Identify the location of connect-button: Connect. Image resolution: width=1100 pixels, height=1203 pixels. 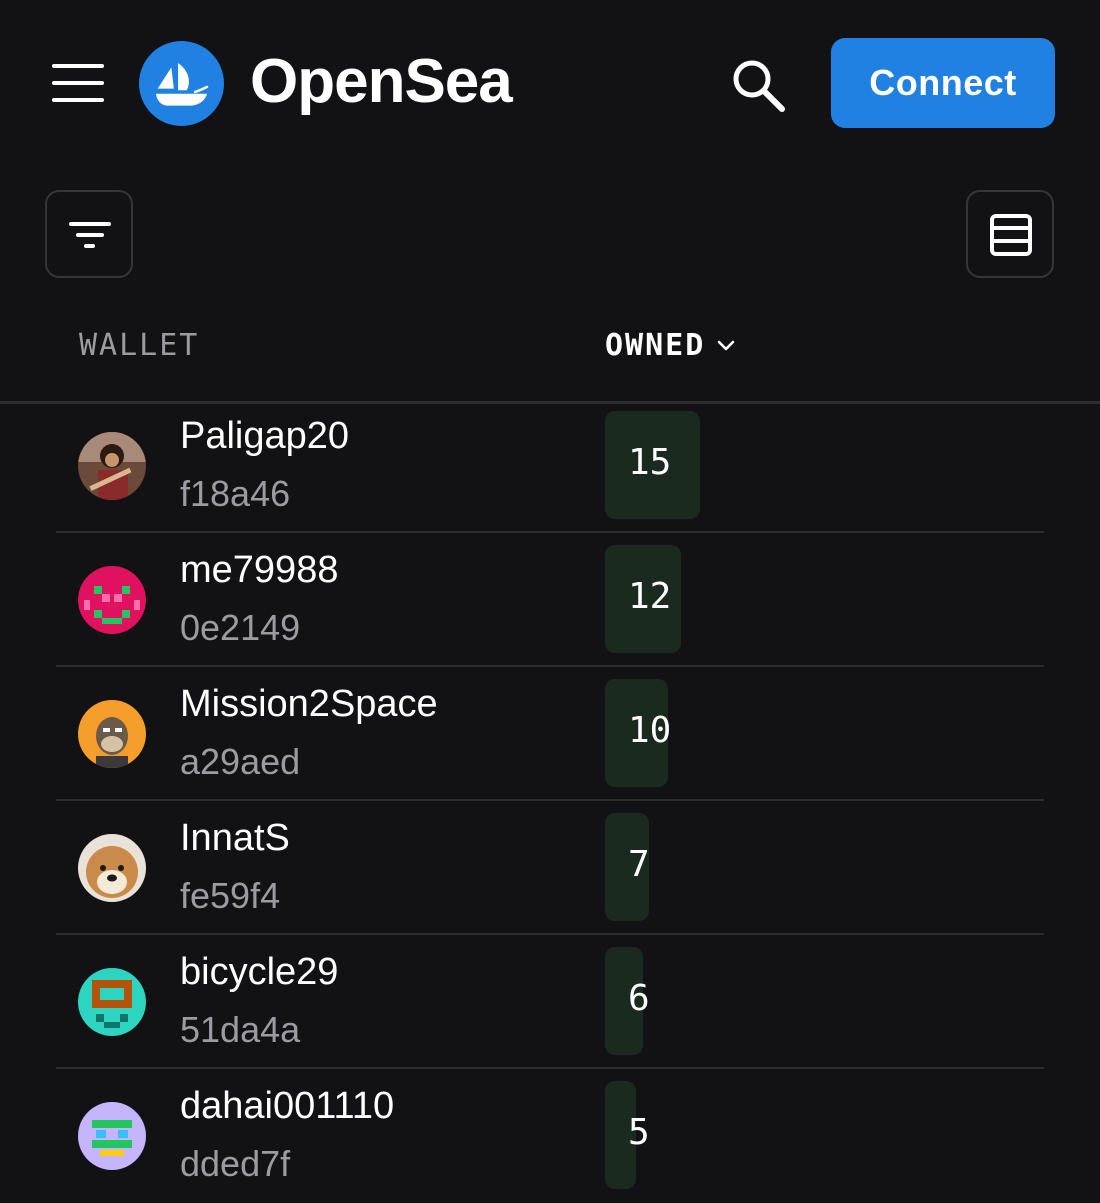
(943, 83).